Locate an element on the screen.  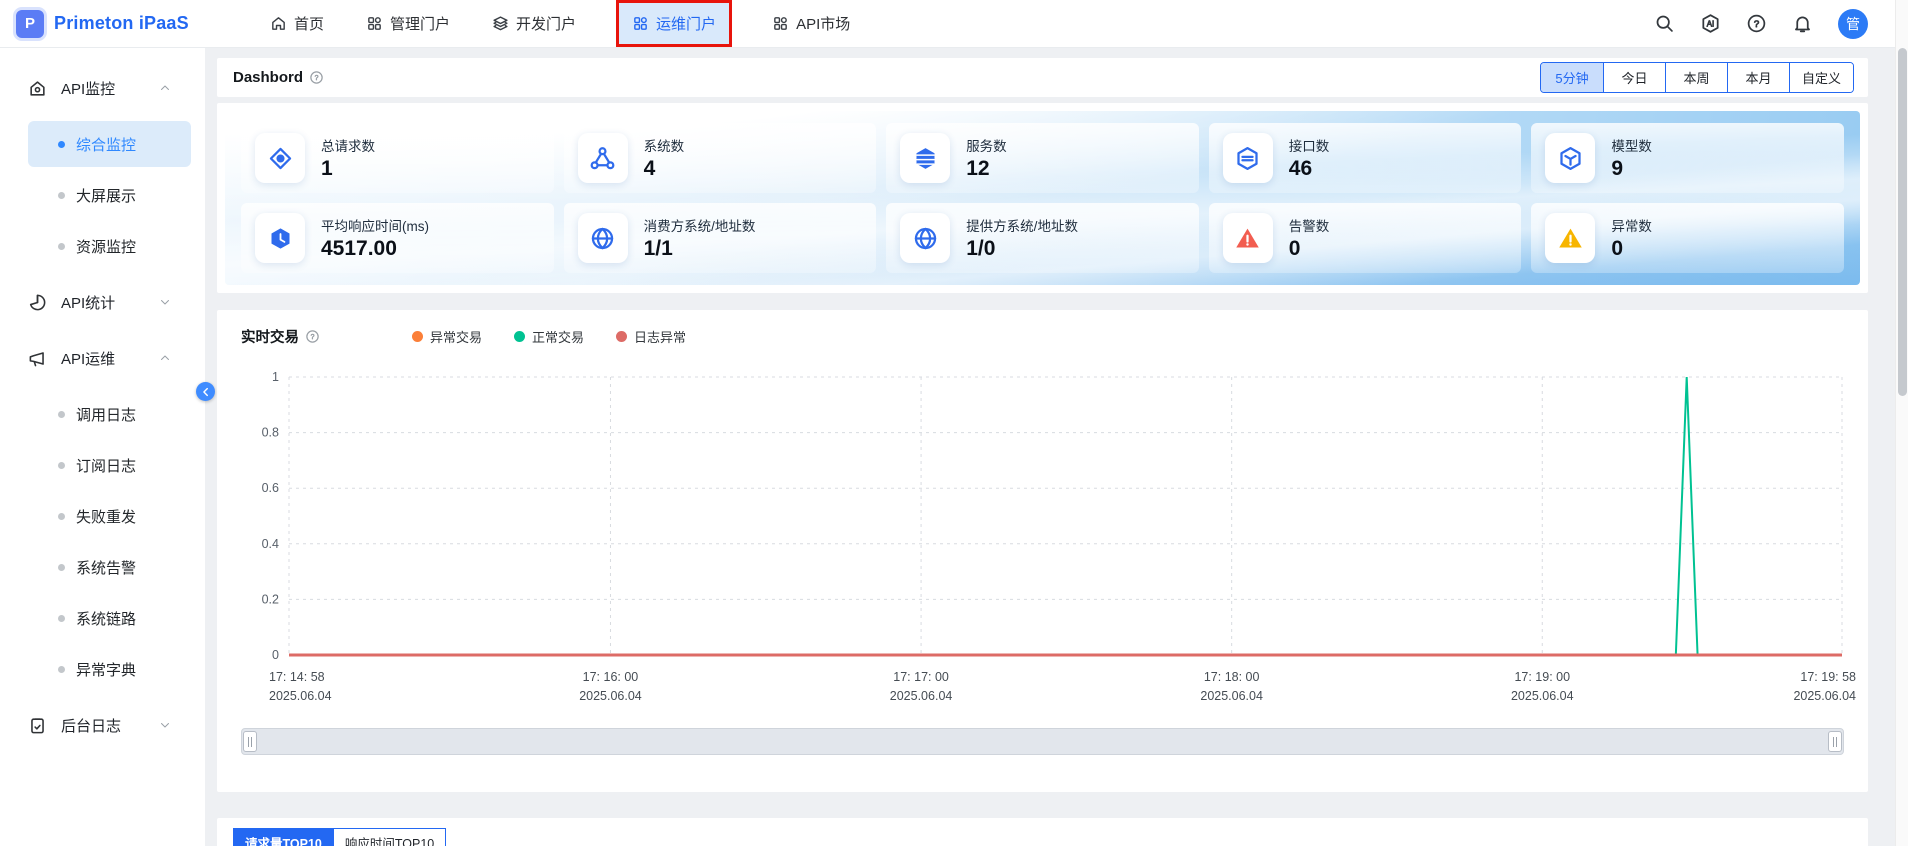
search-icon is located at coordinates (1664, 23).